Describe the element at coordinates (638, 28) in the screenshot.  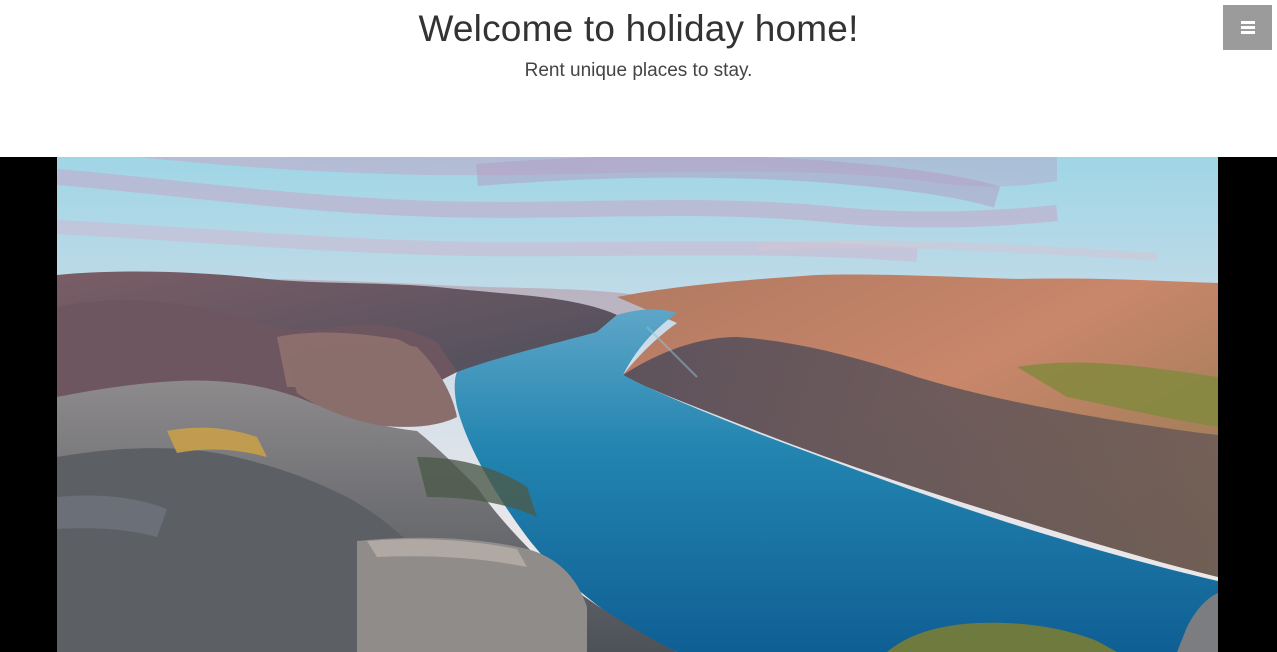
I see `page-title: Welcome to holiday home!` at that location.